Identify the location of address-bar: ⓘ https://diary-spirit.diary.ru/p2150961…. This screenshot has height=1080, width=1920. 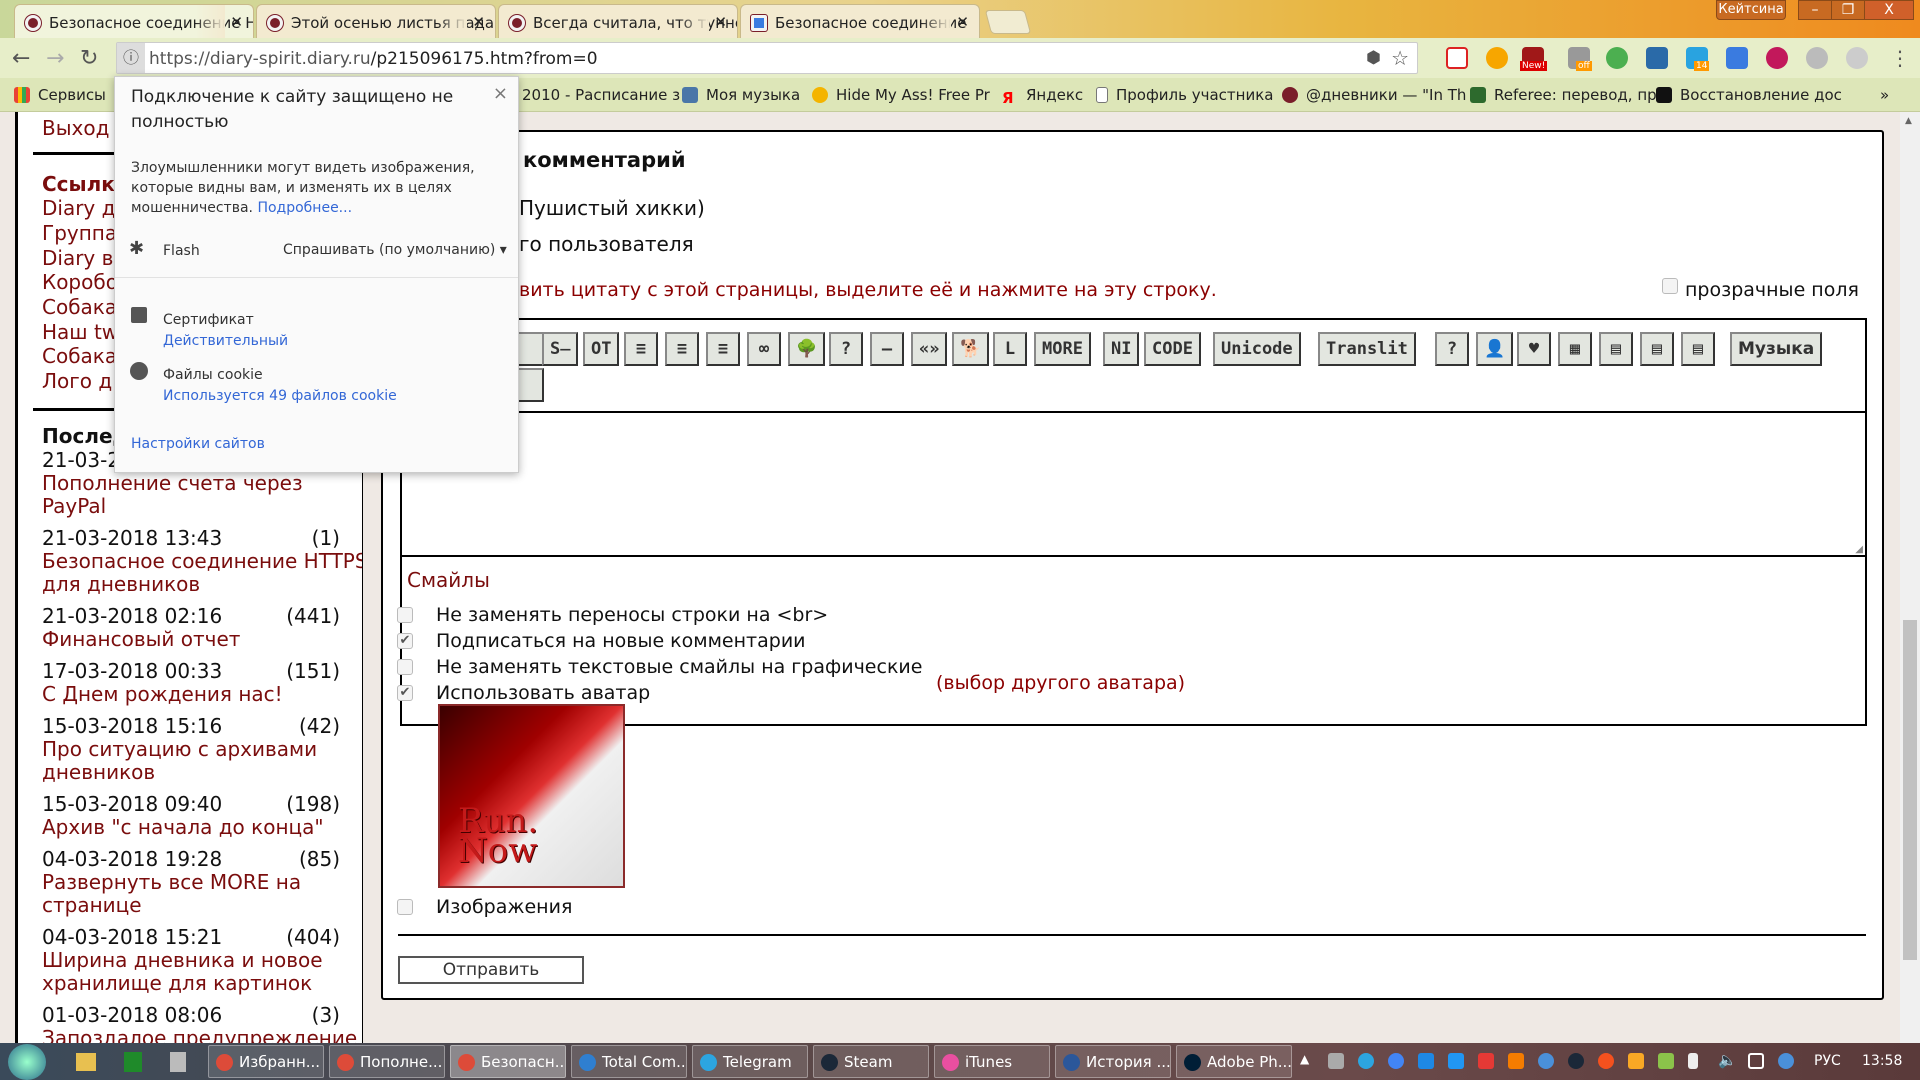
(767, 58).